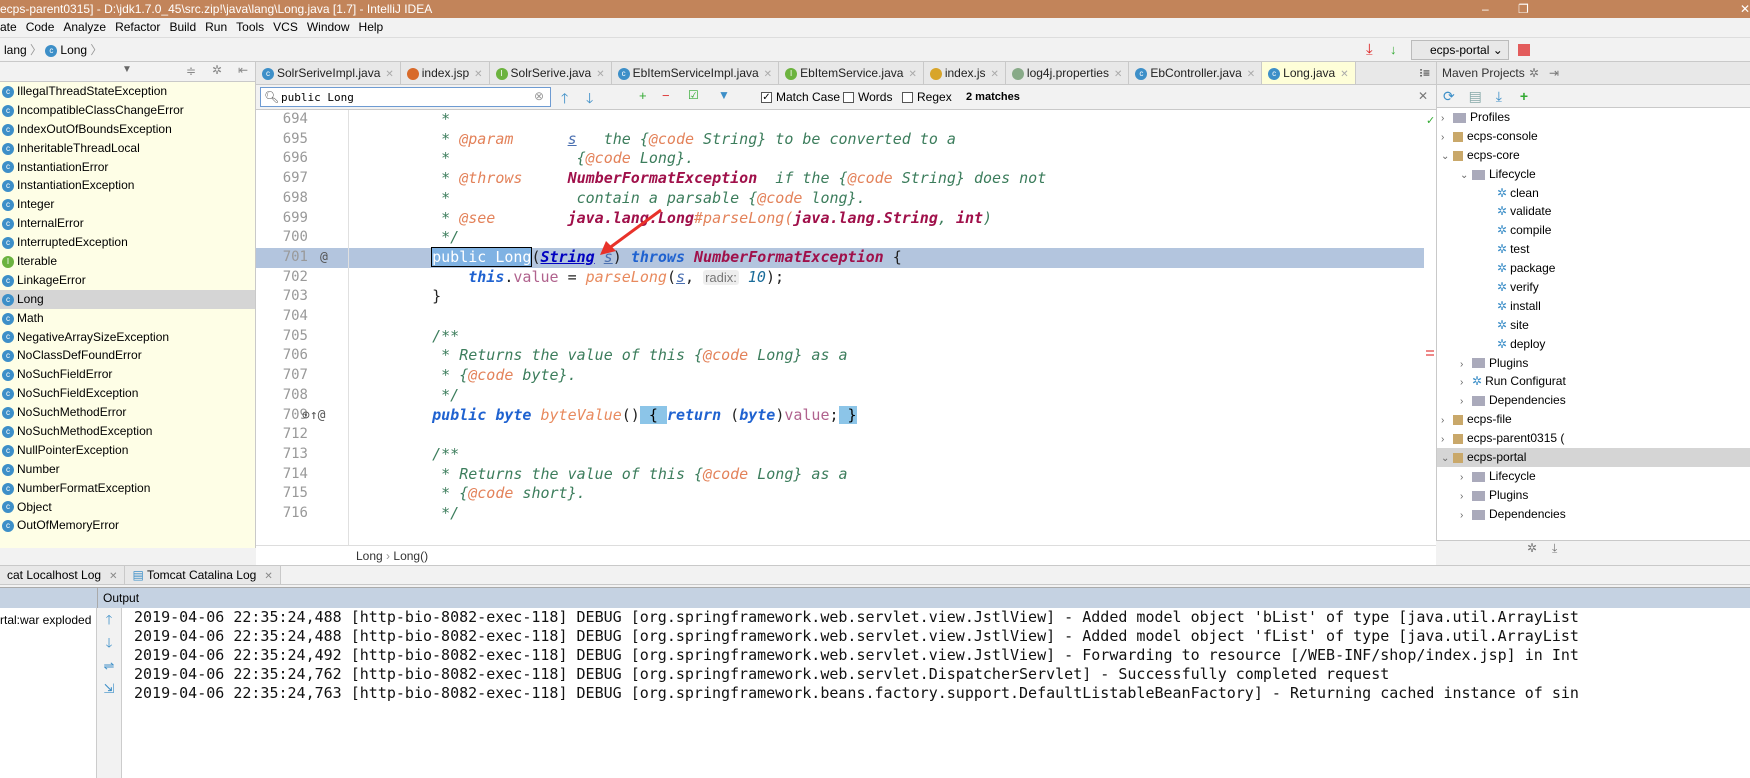  I want to click on gutter-icon: @, so click(324, 258).